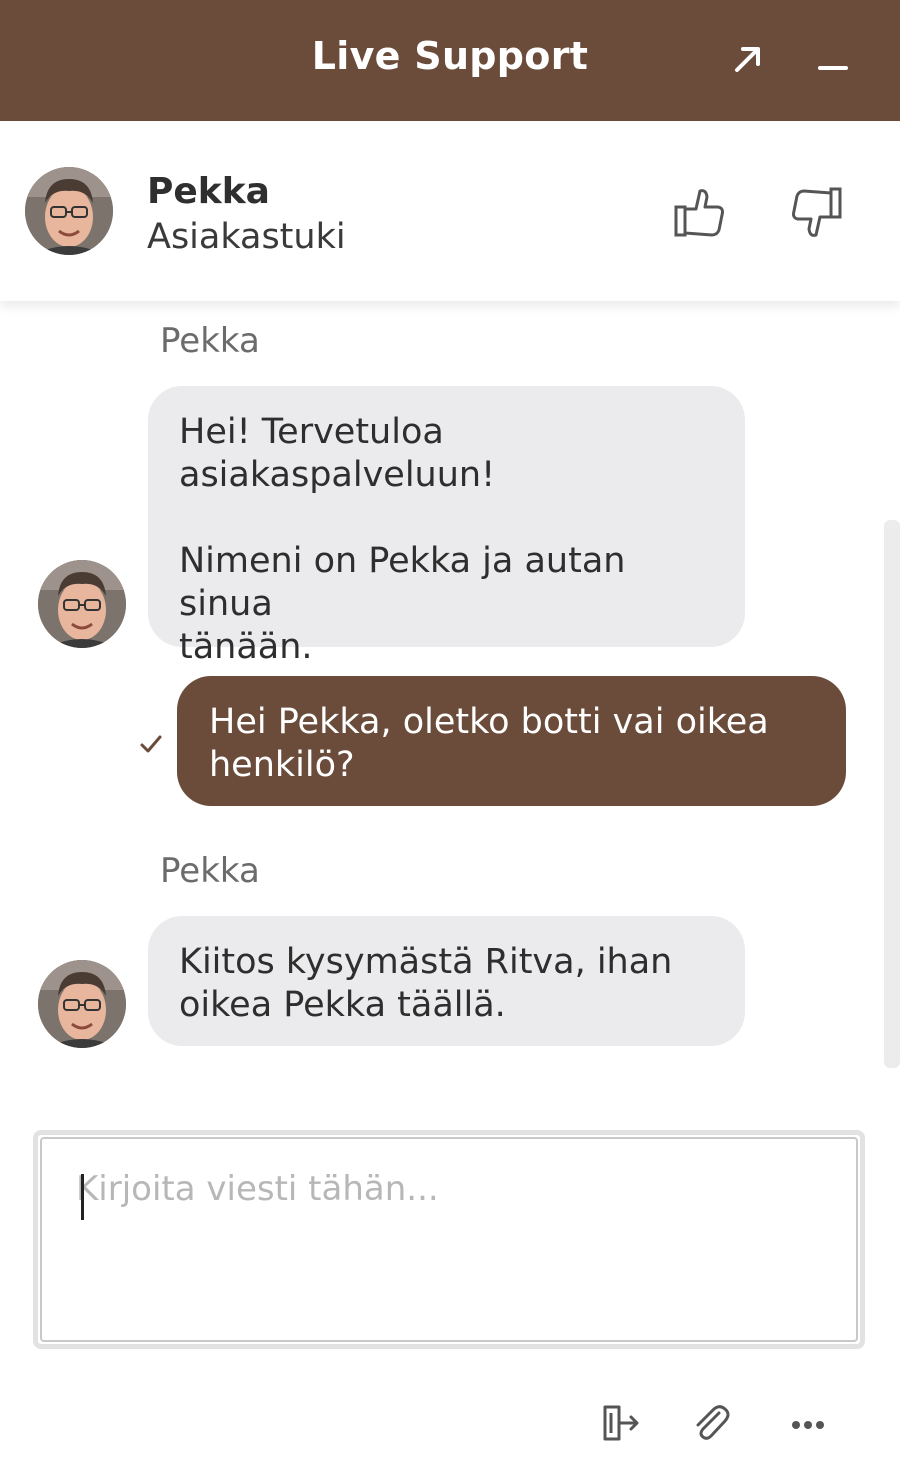  Describe the element at coordinates (82, 1197) in the screenshot. I see `text-caret` at that location.